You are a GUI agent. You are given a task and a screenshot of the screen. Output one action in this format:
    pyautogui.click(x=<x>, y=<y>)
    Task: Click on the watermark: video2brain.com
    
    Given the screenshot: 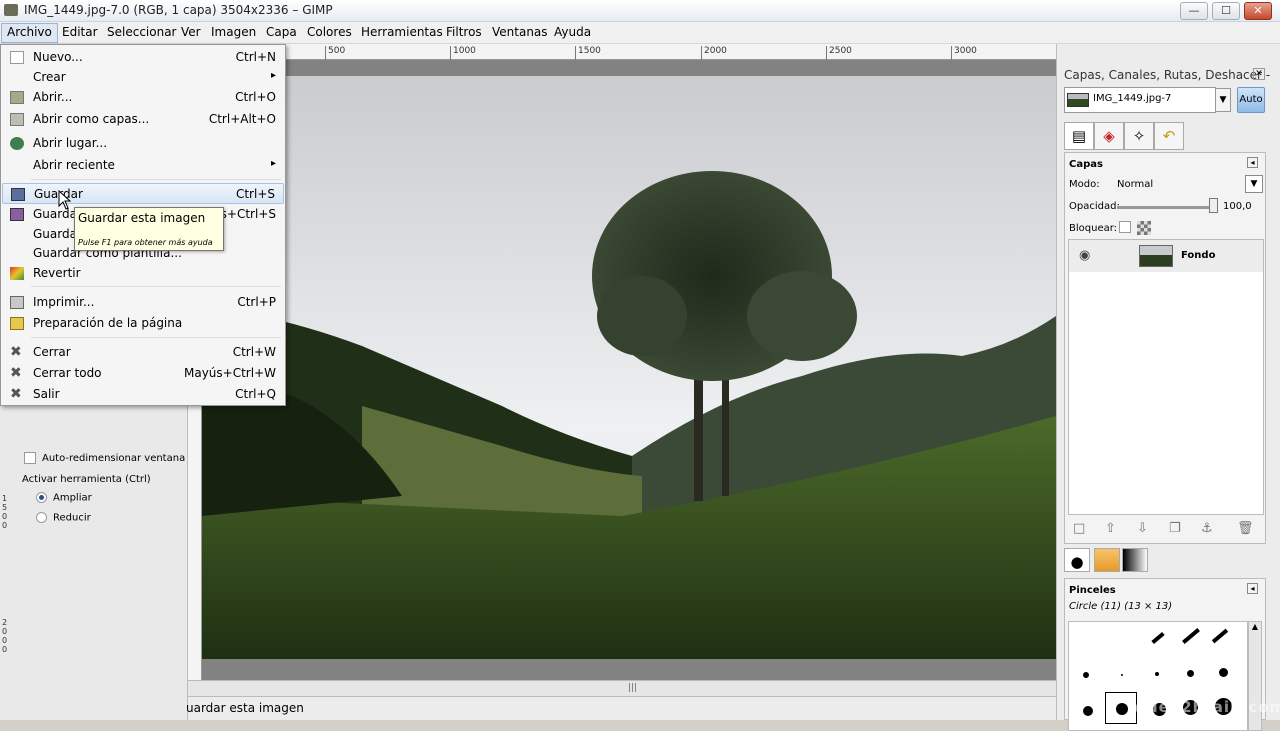 What is the action you would take?
    pyautogui.click(x=1205, y=707)
    